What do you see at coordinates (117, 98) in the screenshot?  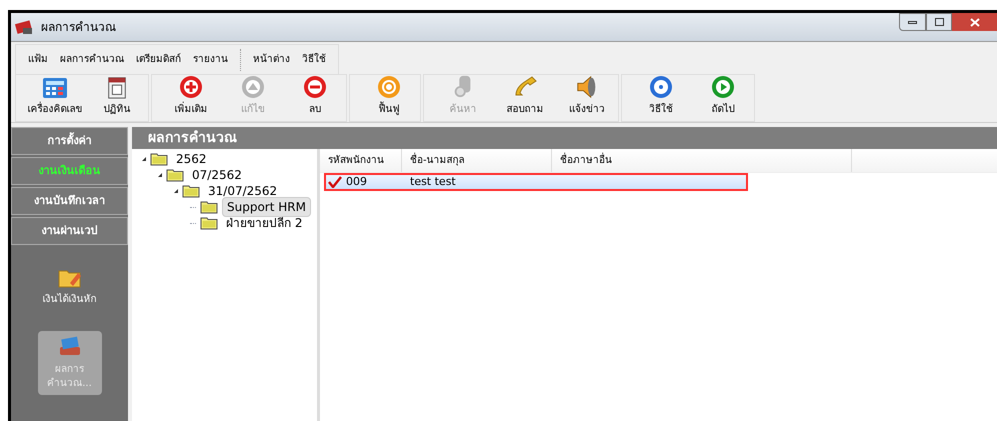 I see `toolbar-button: ปฏิทิน` at bounding box center [117, 98].